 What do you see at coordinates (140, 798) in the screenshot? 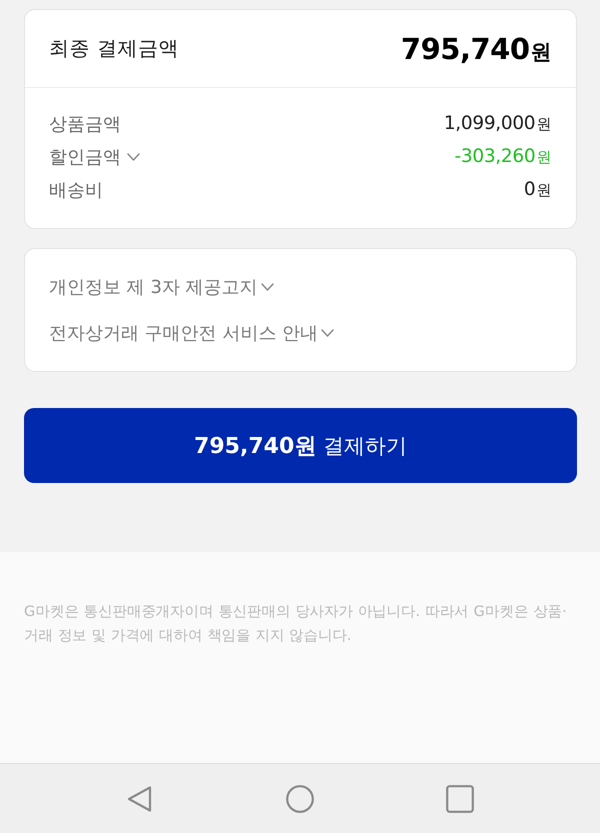
I see `back-icon` at bounding box center [140, 798].